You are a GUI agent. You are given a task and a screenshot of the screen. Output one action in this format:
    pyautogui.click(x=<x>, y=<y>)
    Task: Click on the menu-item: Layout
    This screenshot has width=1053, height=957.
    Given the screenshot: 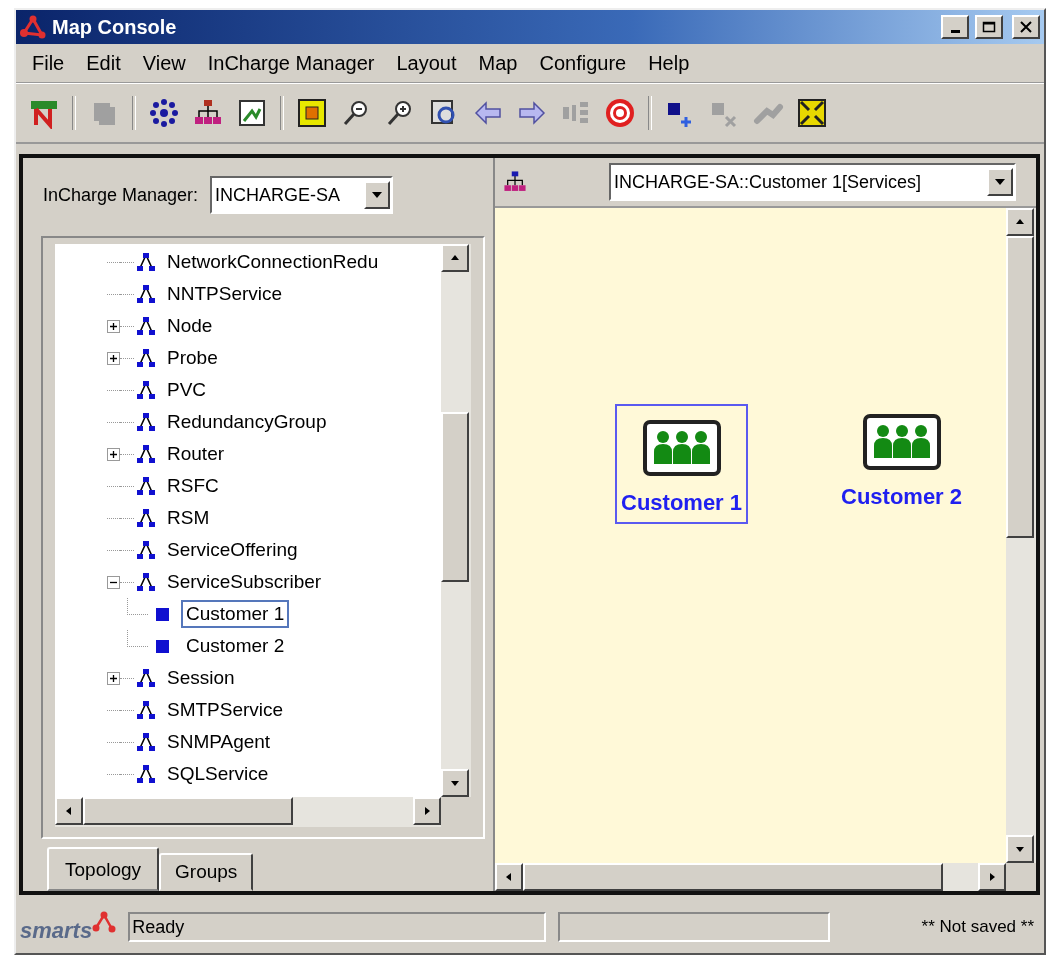 What is the action you would take?
    pyautogui.click(x=427, y=63)
    